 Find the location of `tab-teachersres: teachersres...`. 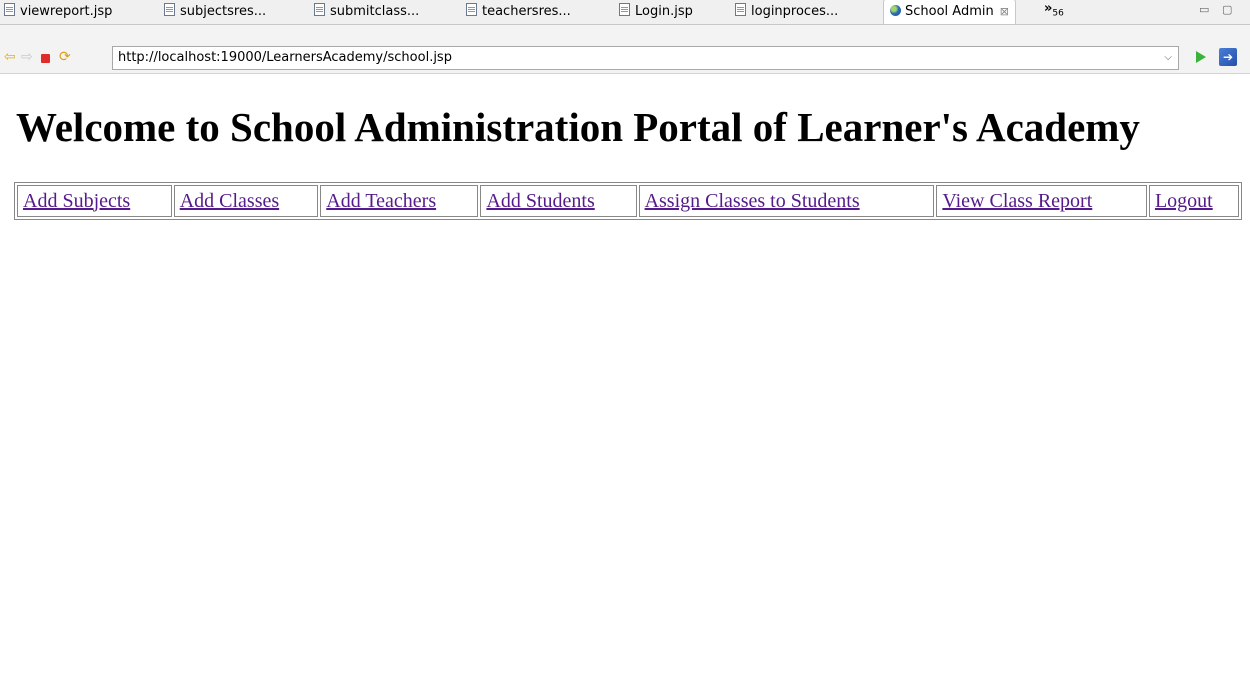

tab-teachersres: teachersres... is located at coordinates (518, 11).